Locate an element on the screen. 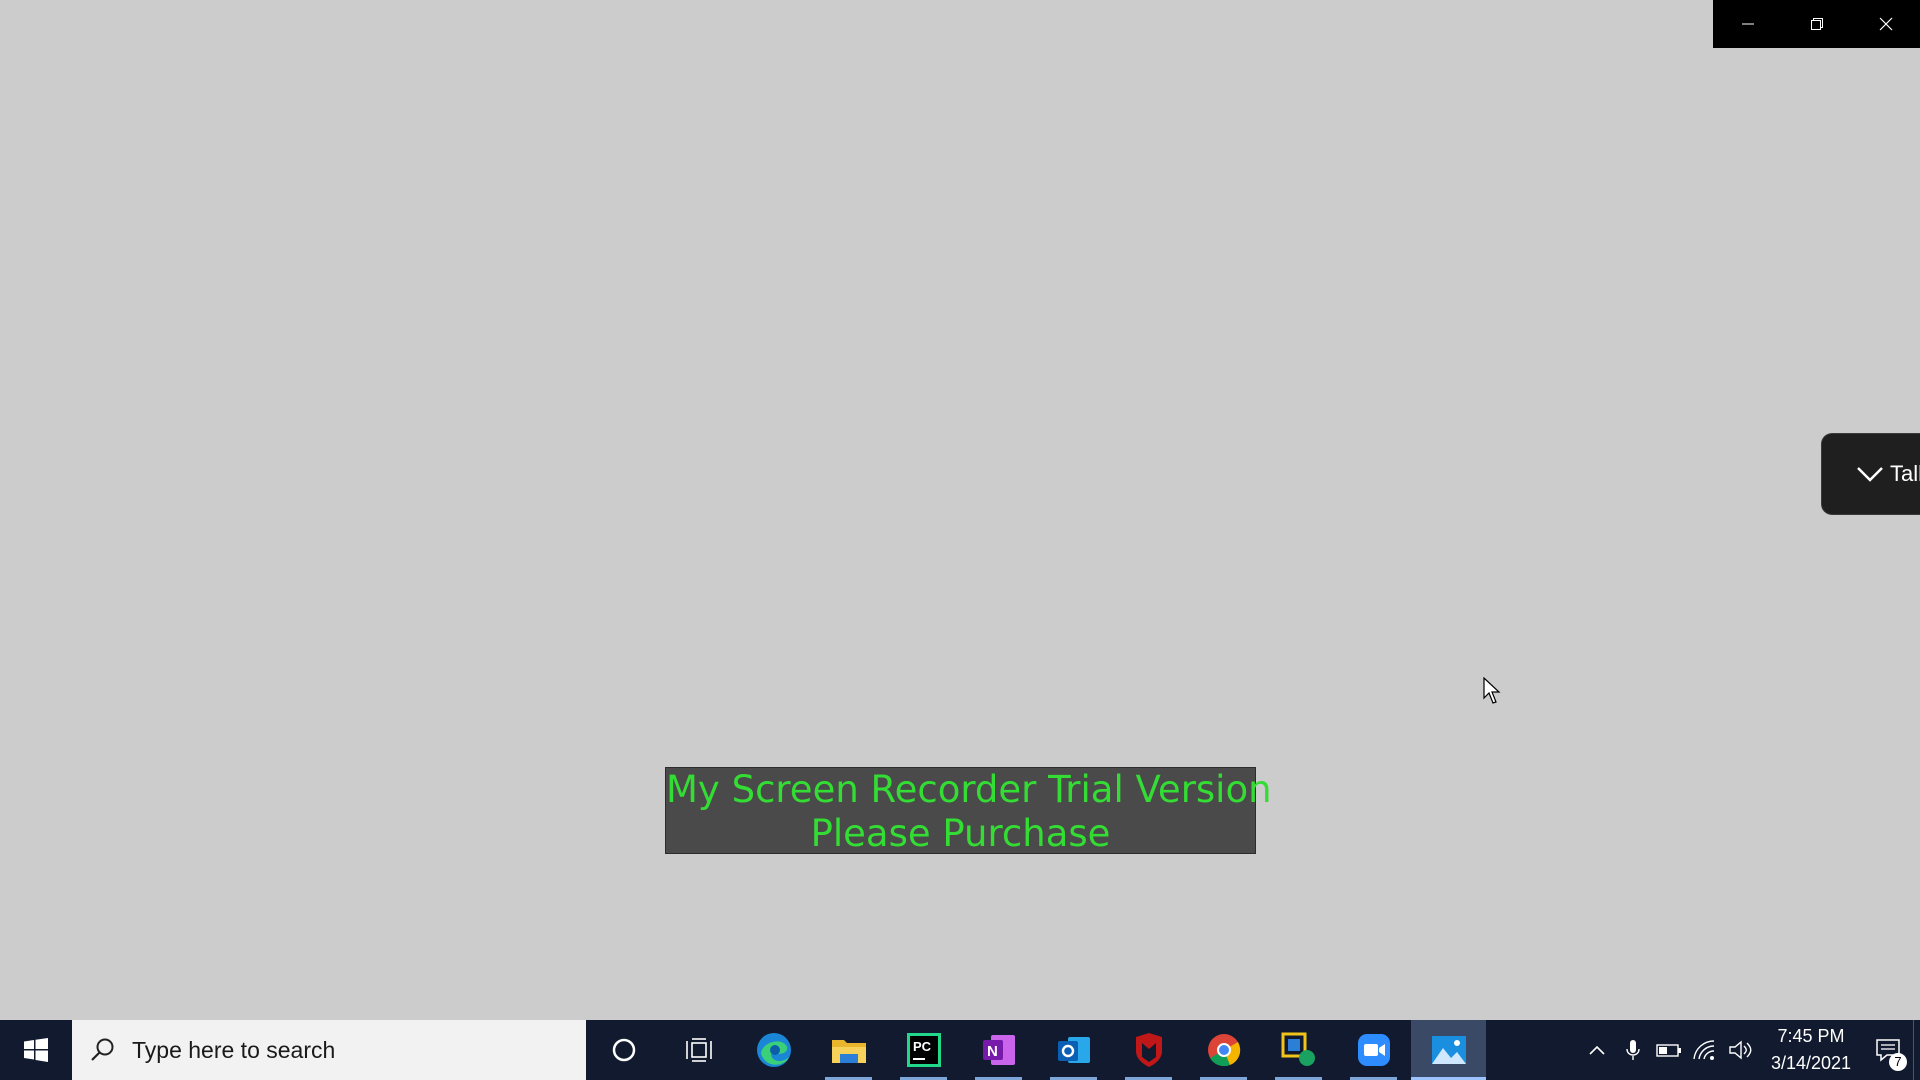 This screenshot has width=1920, height=1080. wifi-icon is located at coordinates (1704, 1050).